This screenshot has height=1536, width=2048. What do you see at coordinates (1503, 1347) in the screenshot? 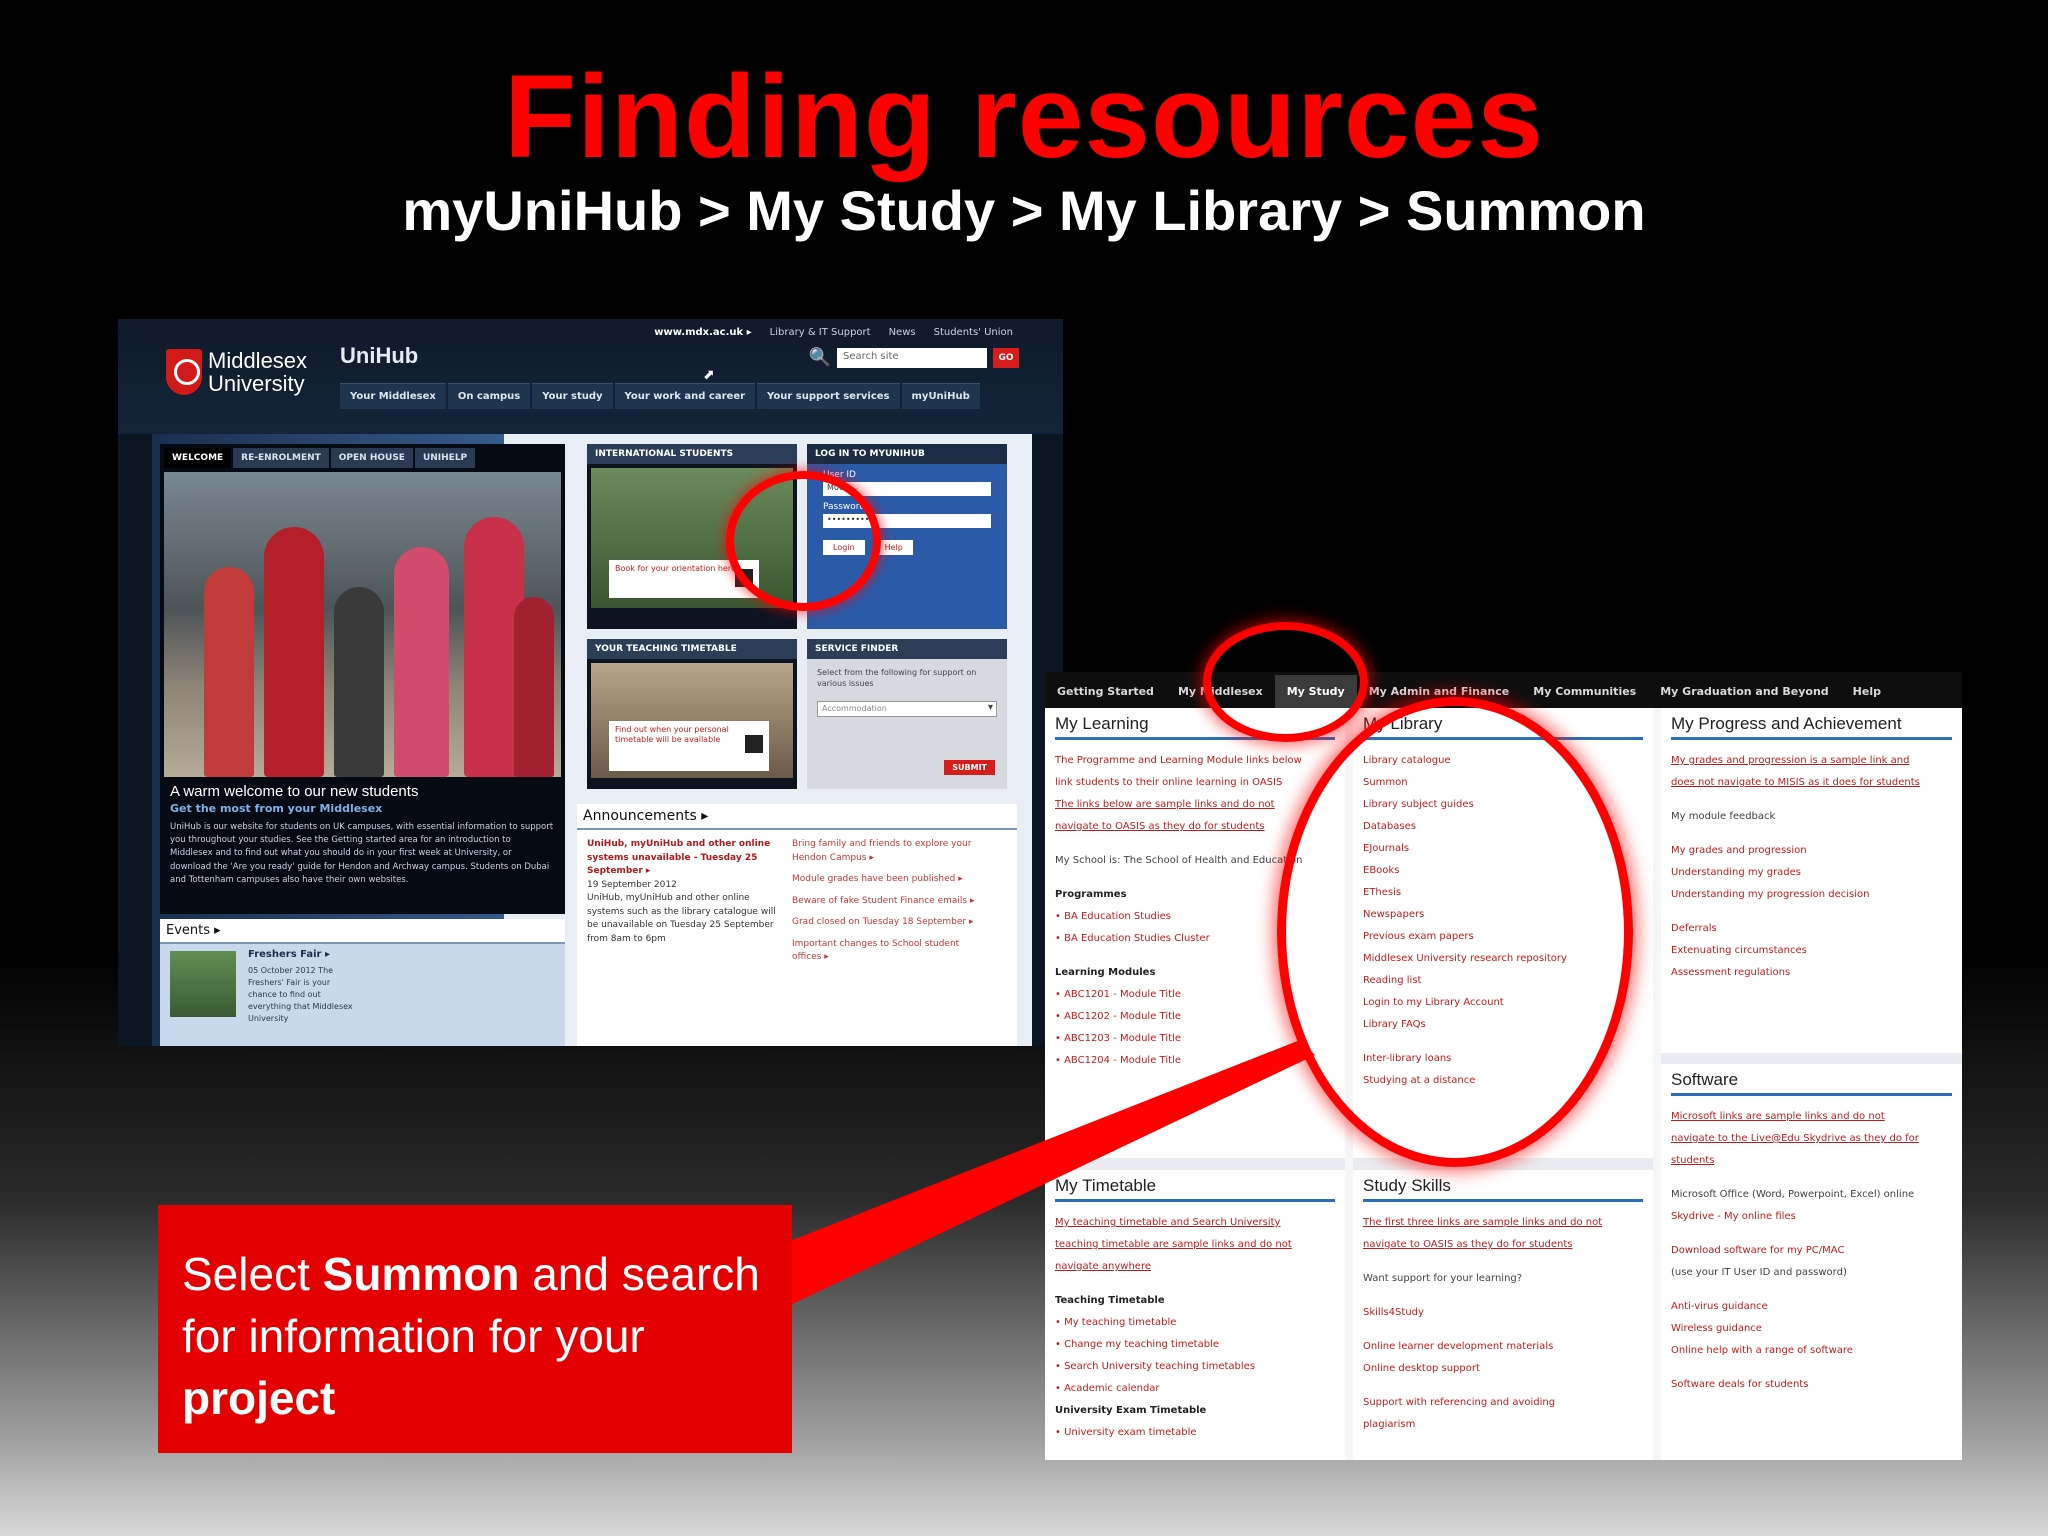
I see `skills-line: Online learner development materials` at bounding box center [1503, 1347].